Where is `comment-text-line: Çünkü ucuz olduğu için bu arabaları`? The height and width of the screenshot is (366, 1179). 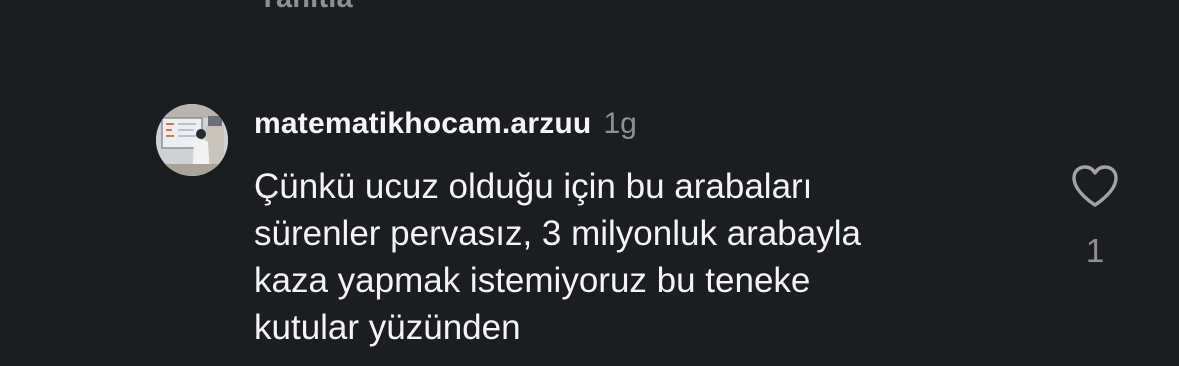
comment-text-line: Çünkü ucuz olduğu için bu arabaları is located at coordinates (533, 186).